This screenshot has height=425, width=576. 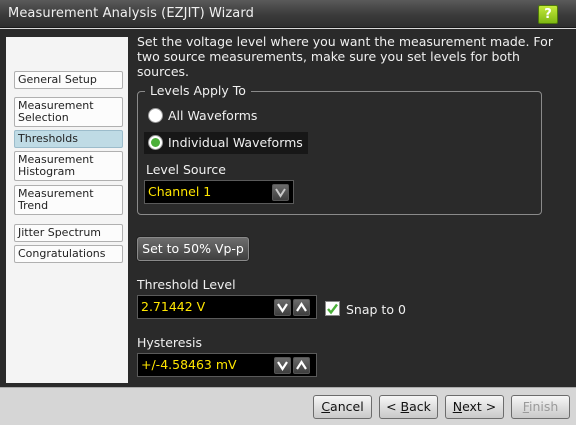 What do you see at coordinates (131, 13) in the screenshot?
I see `window-title: Measurement Analysis (EZJIT) Wizard` at bounding box center [131, 13].